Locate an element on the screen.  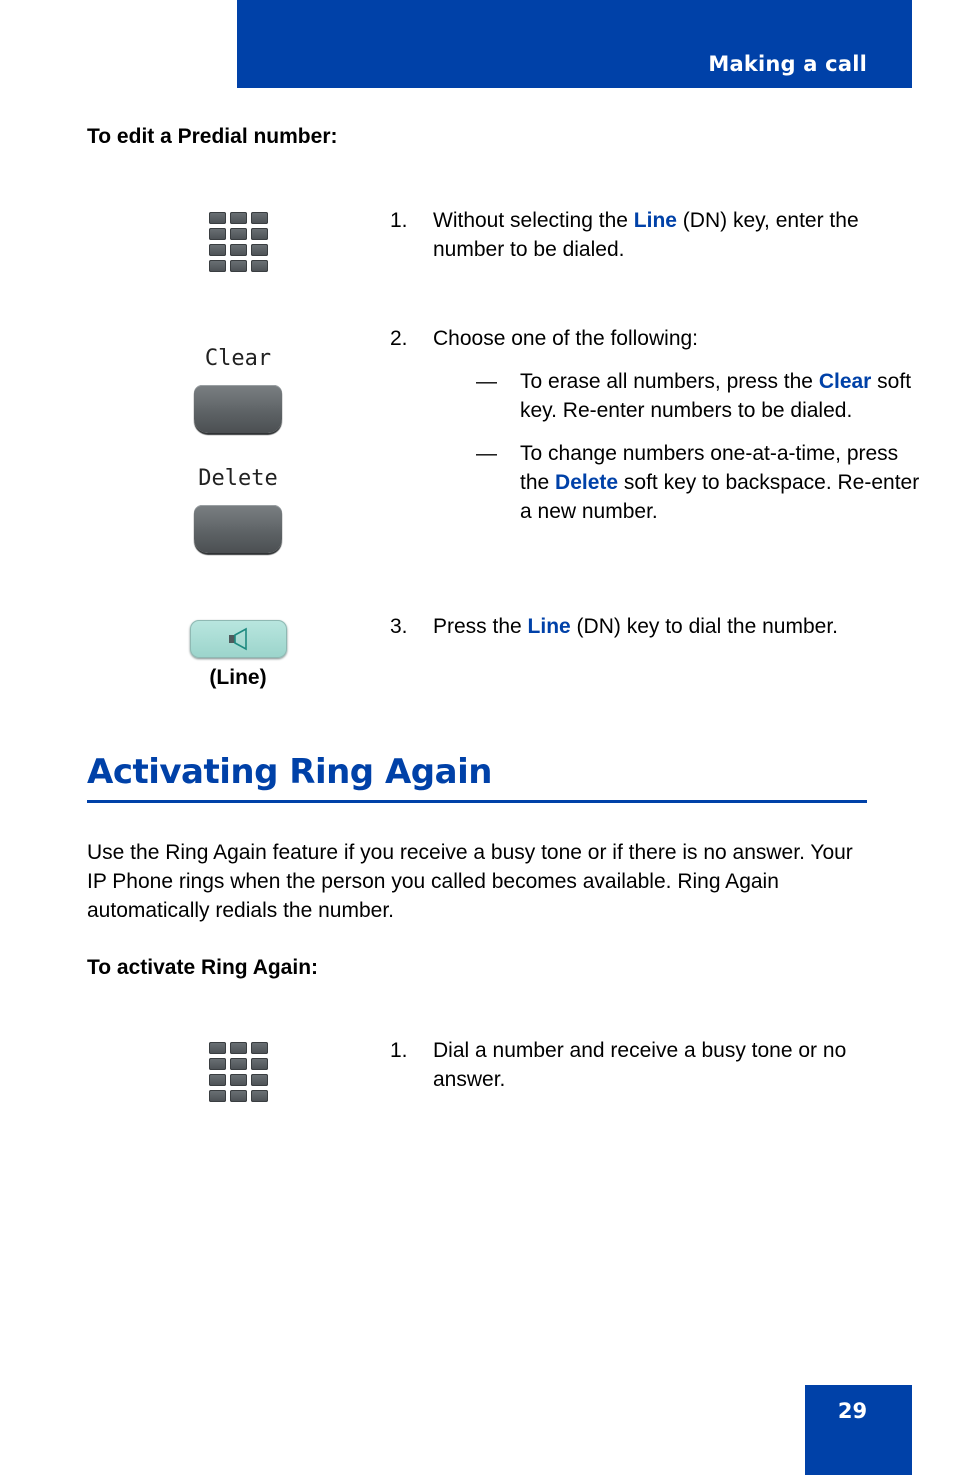
line-key-button is located at coordinates (238, 639).